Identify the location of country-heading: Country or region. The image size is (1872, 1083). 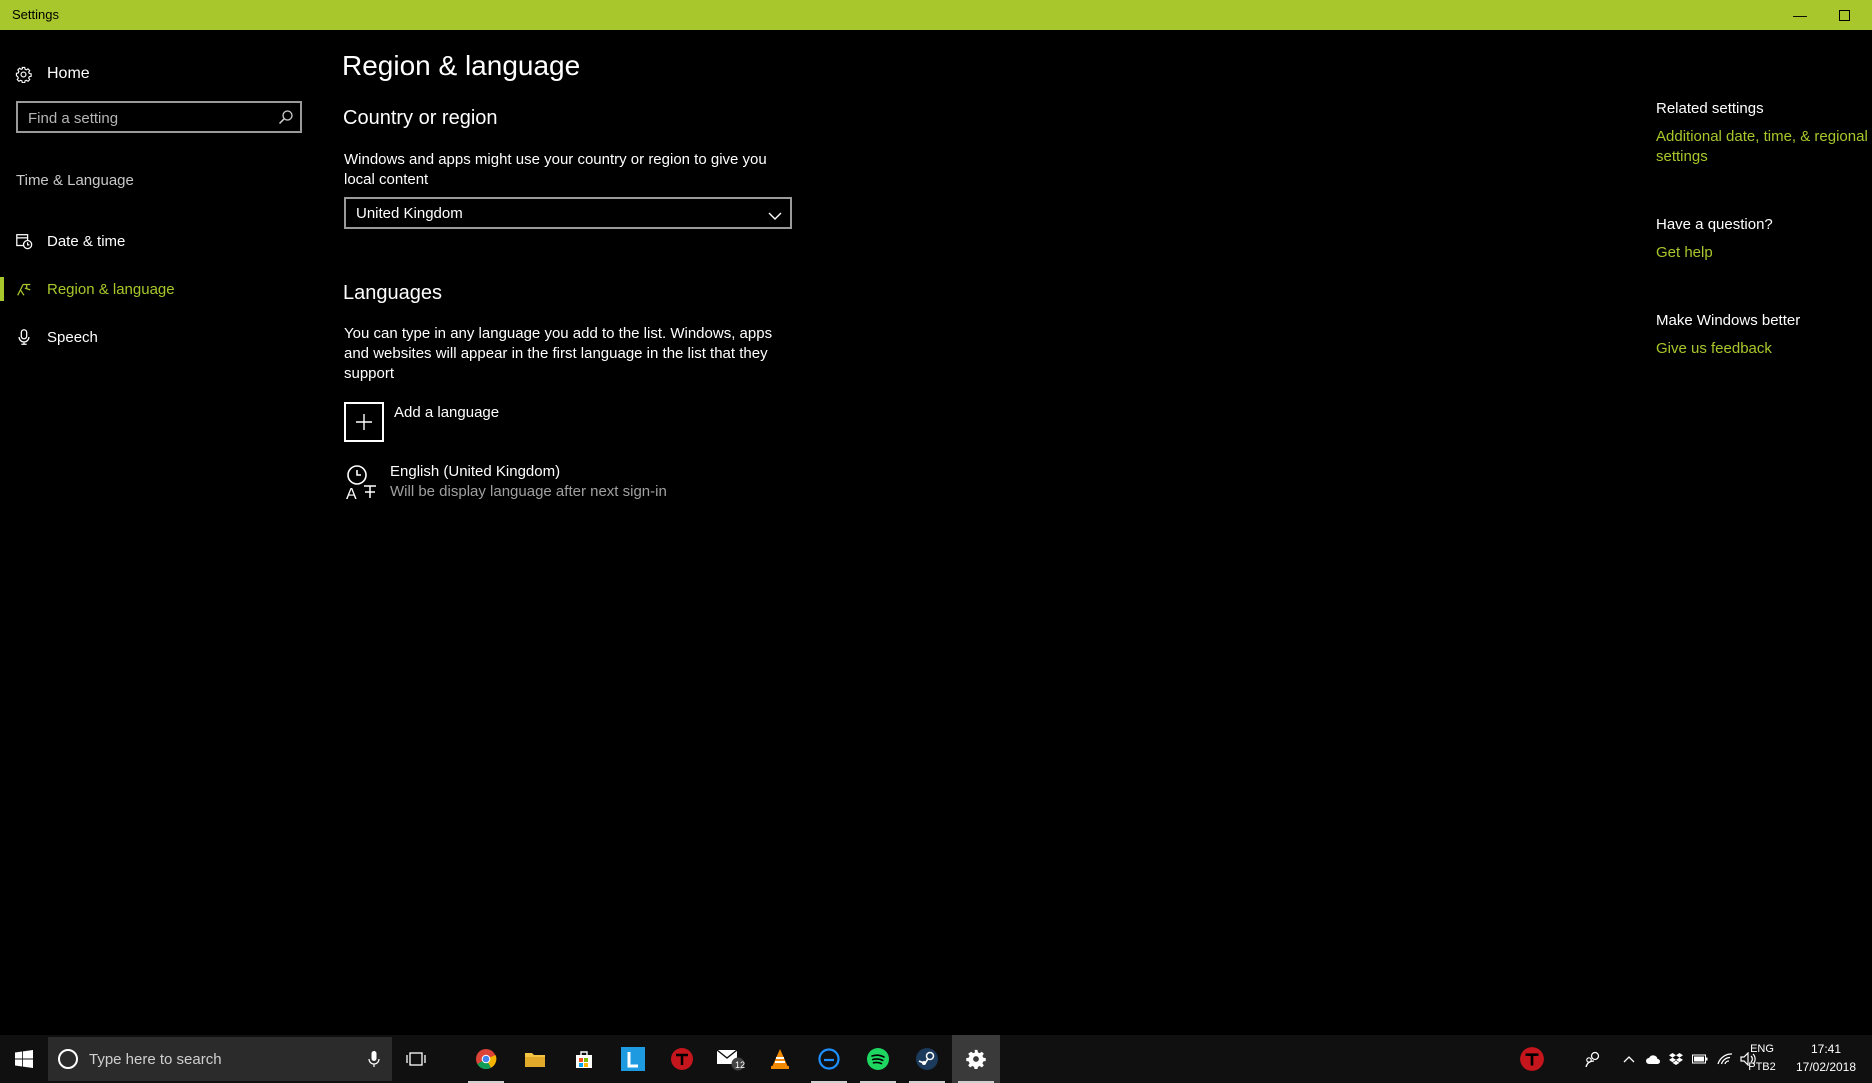
(420, 118).